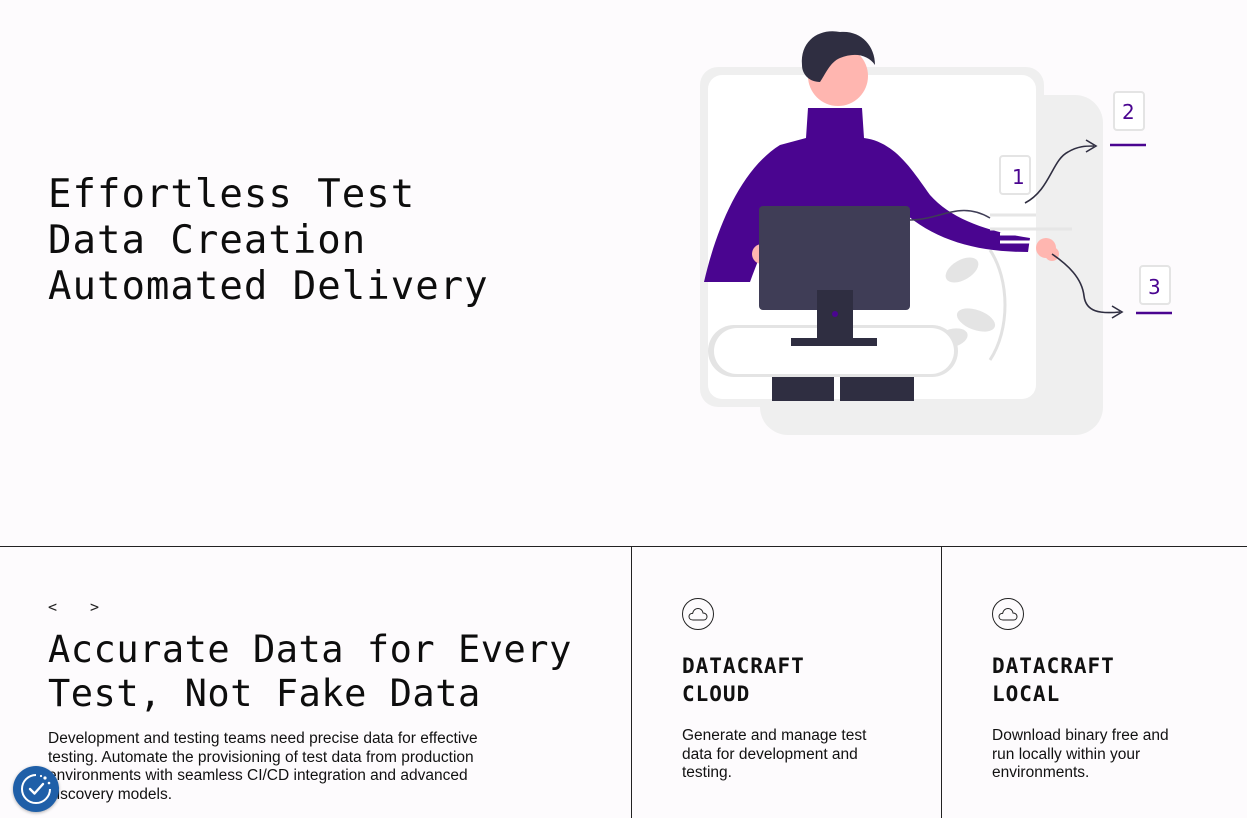 This screenshot has height=818, width=1247. Describe the element at coordinates (1128, 112) in the screenshot. I see `step-label-2: 2` at that location.